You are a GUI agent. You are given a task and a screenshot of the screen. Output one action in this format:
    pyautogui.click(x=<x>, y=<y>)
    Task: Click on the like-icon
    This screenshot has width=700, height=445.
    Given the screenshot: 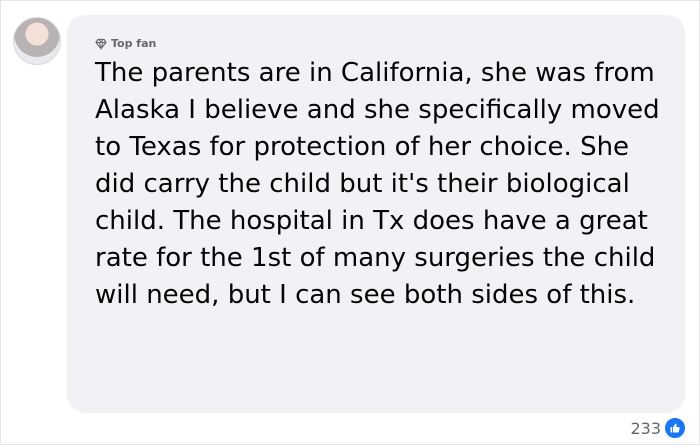 What is the action you would take?
    pyautogui.click(x=675, y=428)
    